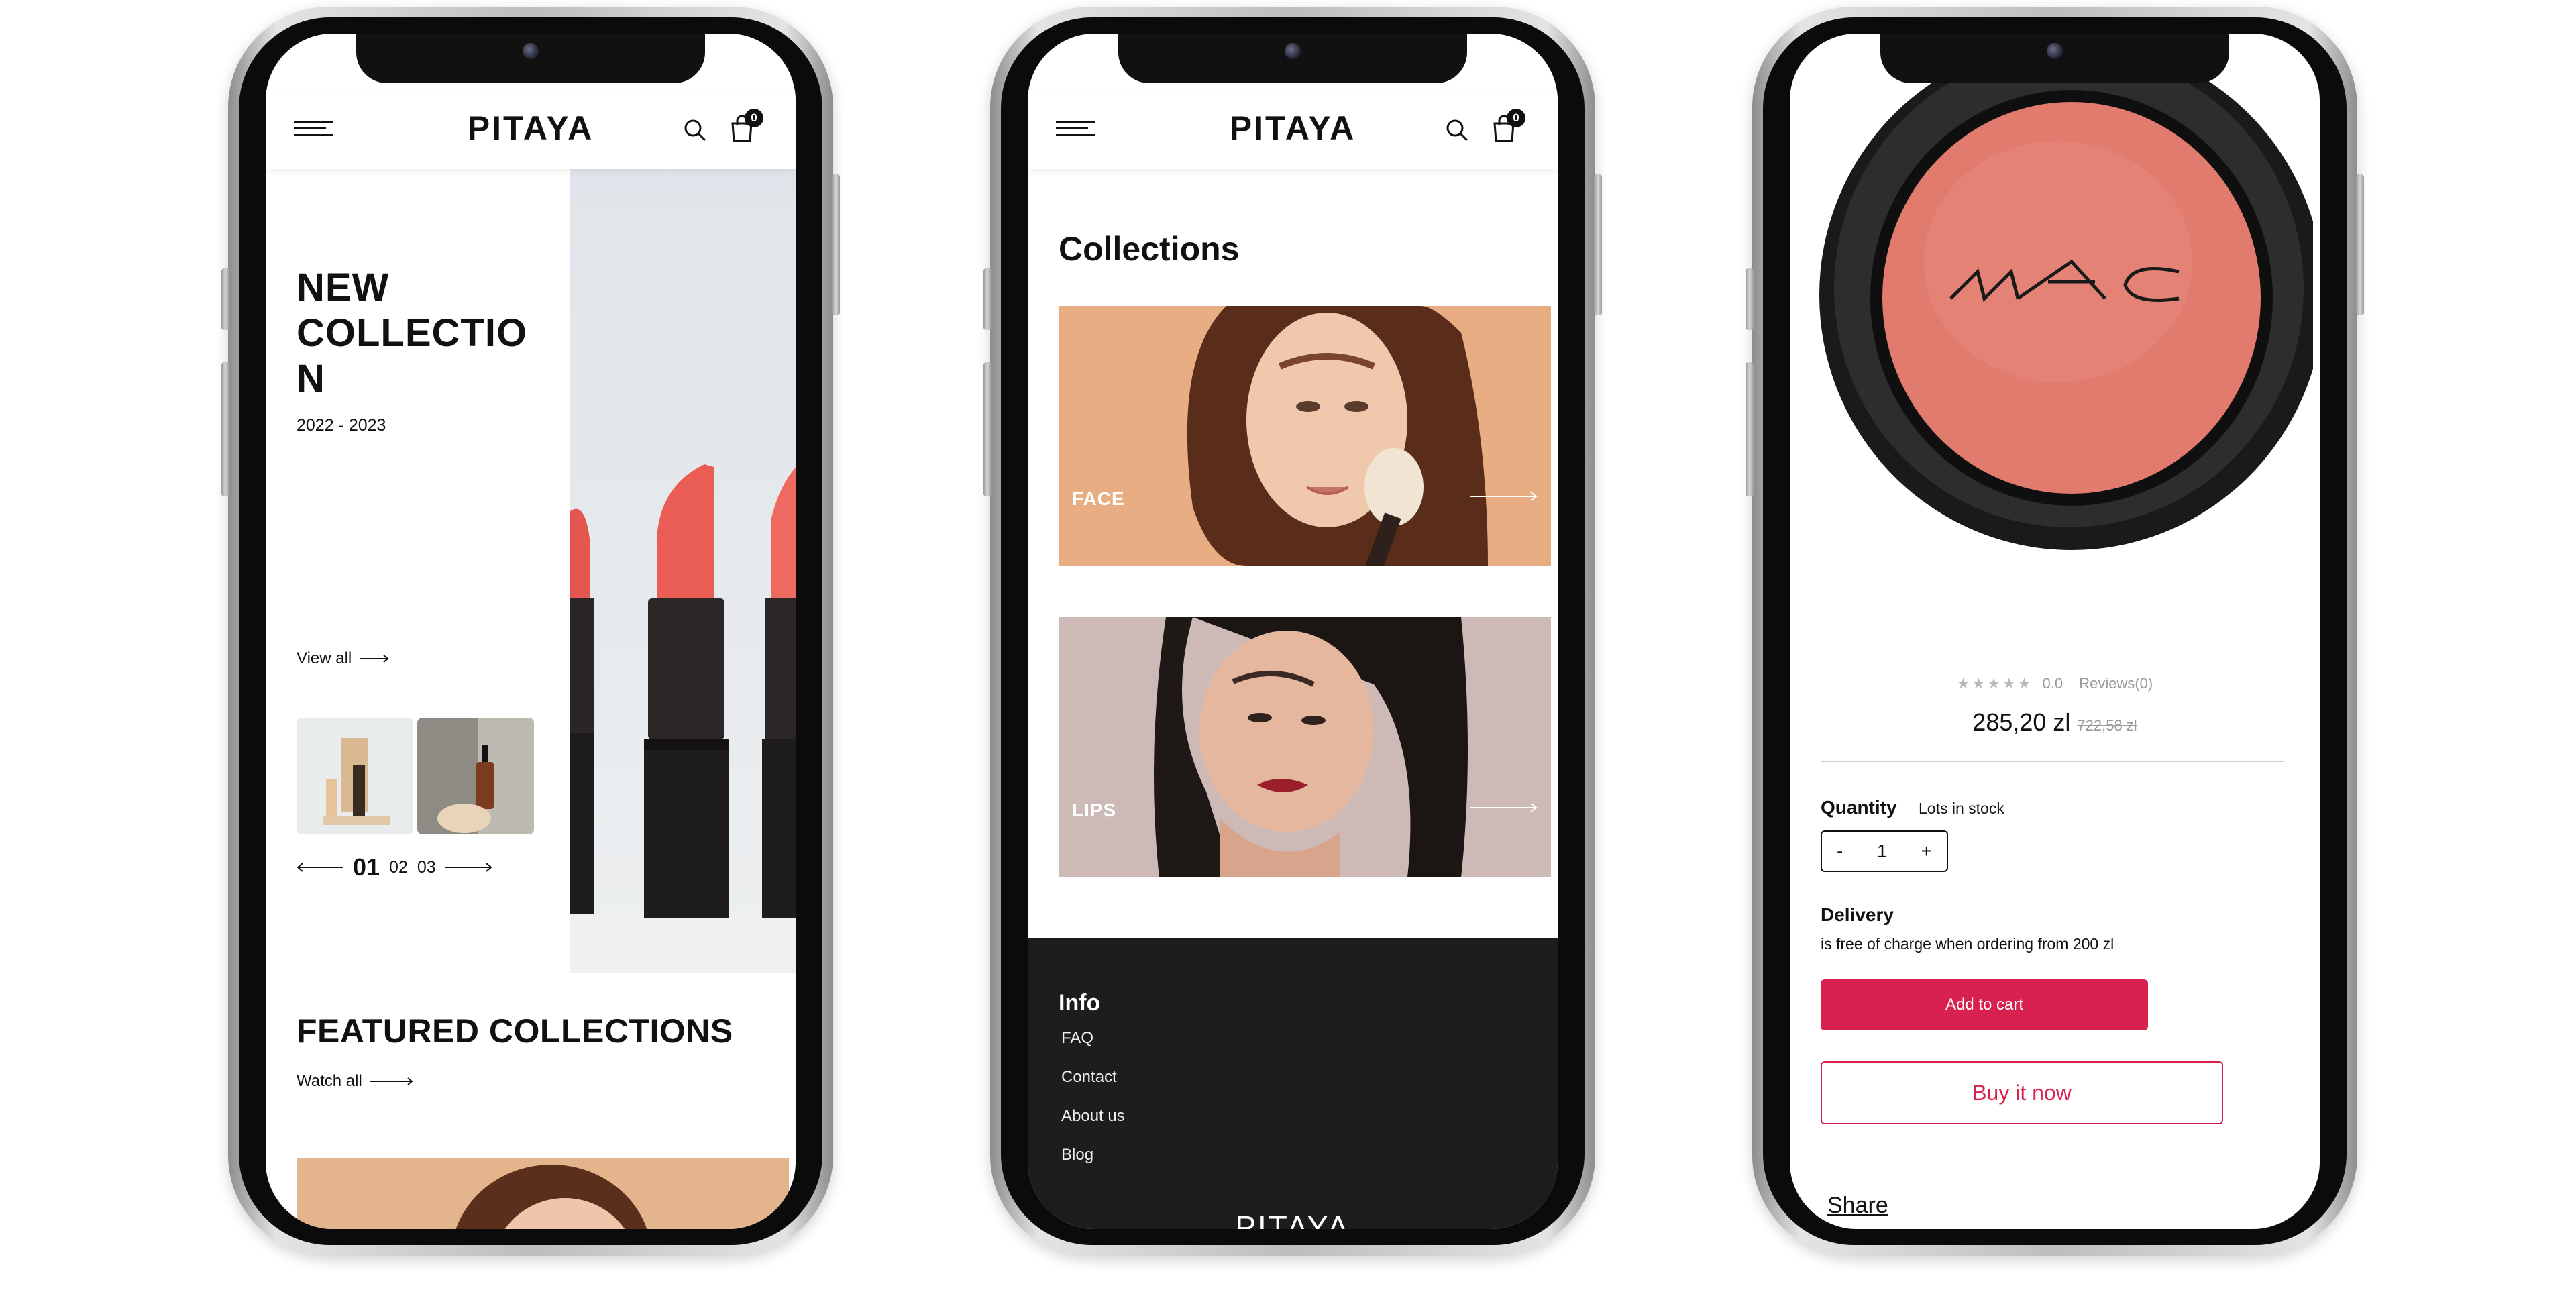  What do you see at coordinates (1857, 1206) in the screenshot?
I see `share-link: Share` at bounding box center [1857, 1206].